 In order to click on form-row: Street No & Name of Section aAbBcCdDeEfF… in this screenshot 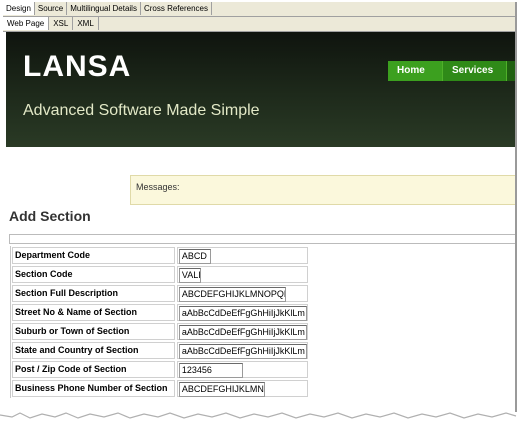, I will do `click(160, 312)`.